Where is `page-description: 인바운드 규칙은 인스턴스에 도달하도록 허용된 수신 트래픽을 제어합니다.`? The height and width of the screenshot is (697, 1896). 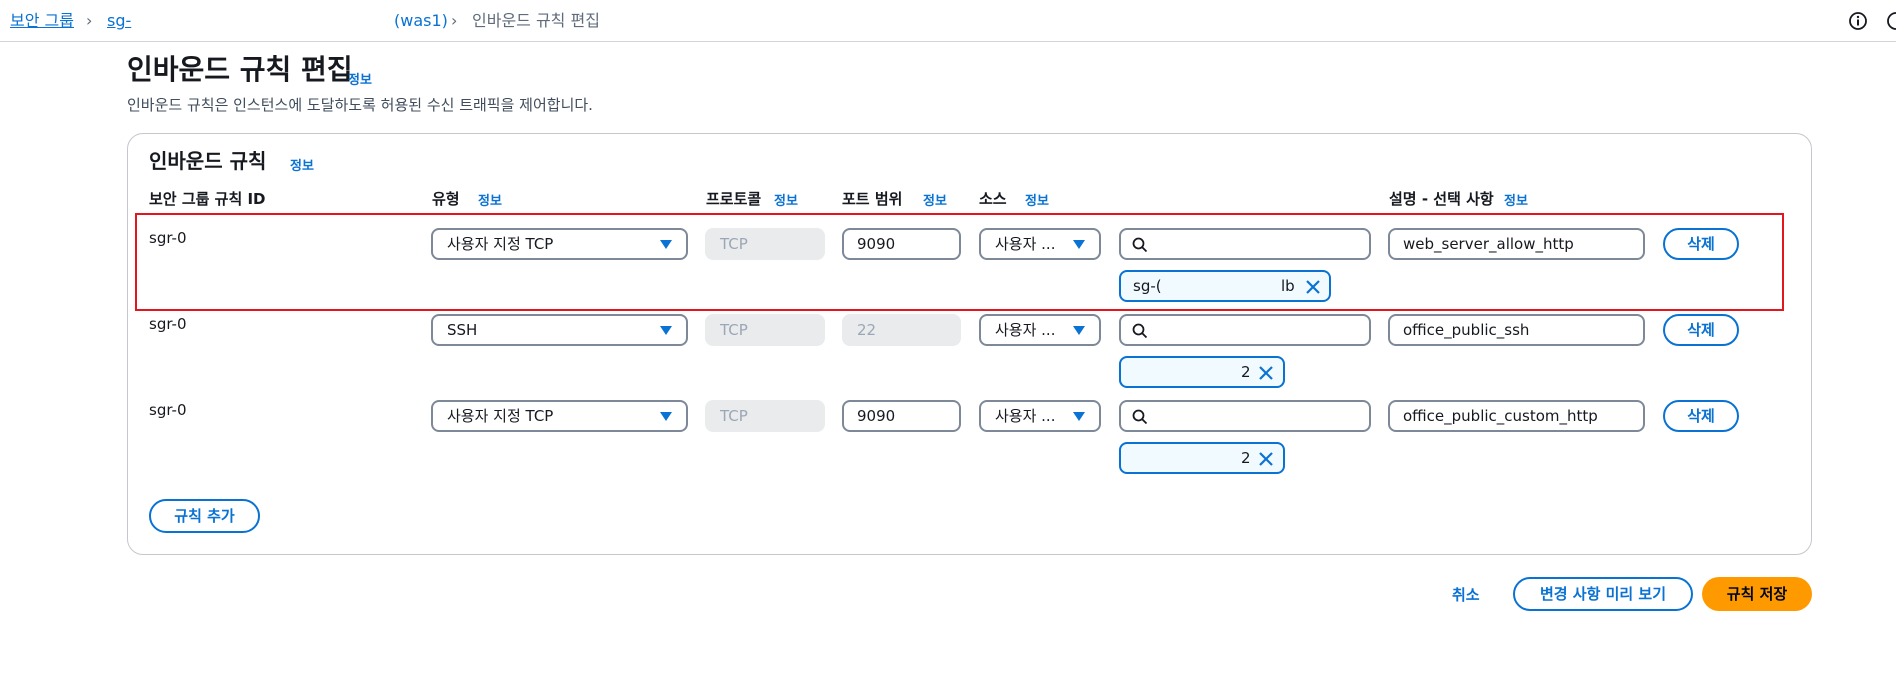
page-description: 인바운드 규칙은 인스턴스에 도달하도록 허용된 수신 트래픽을 제어합니다. is located at coordinates (360, 105).